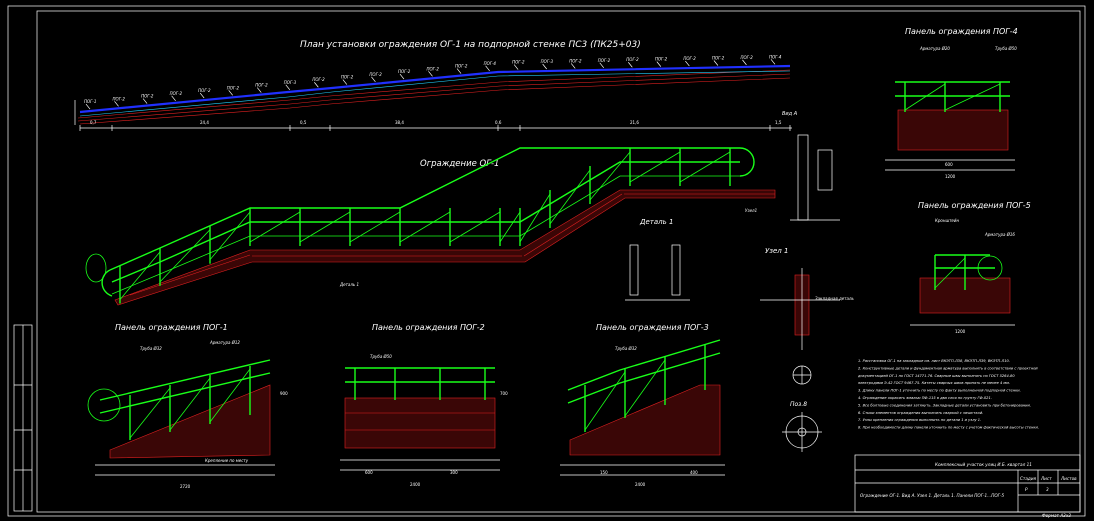 The width and height of the screenshot is (1094, 521). What do you see at coordinates (1026, 489) in the screenshot?
I see `tb-stage: Р` at bounding box center [1026, 489].